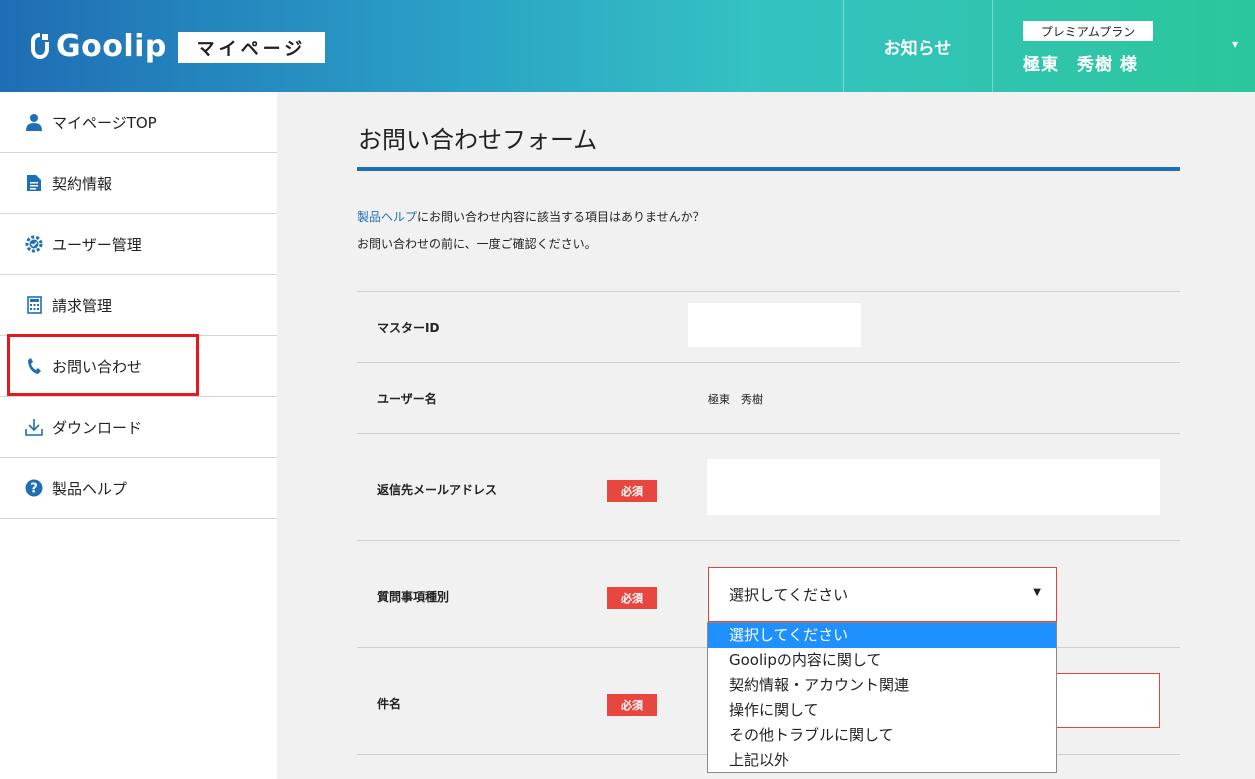 This screenshot has width=1255, height=779. What do you see at coordinates (477, 244) in the screenshot?
I see `intro-line-2: お問い合わせの前に、一度ご確認ください。` at bounding box center [477, 244].